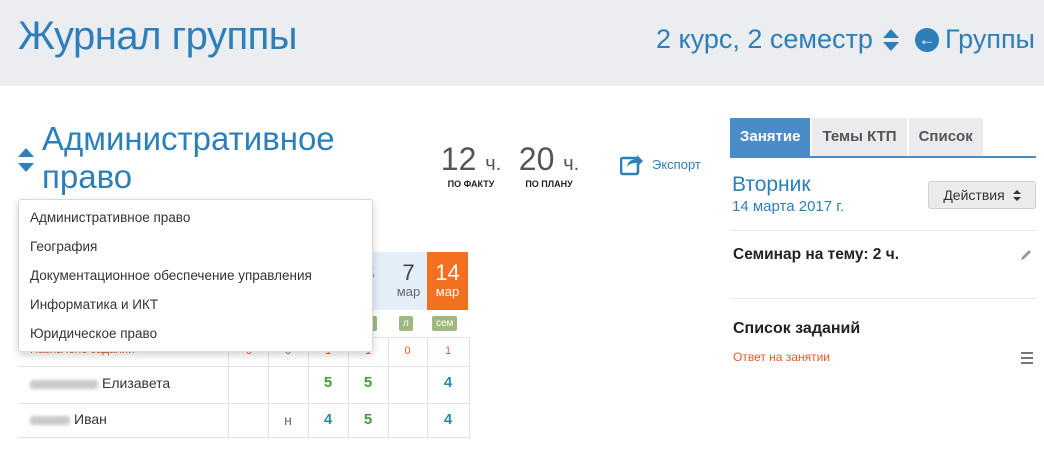  I want to click on export-button: Экспорт, so click(660, 164).